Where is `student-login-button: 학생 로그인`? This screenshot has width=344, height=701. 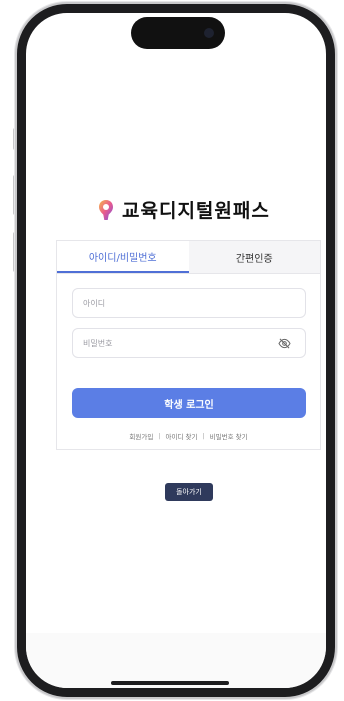 student-login-button: 학생 로그인 is located at coordinates (189, 403).